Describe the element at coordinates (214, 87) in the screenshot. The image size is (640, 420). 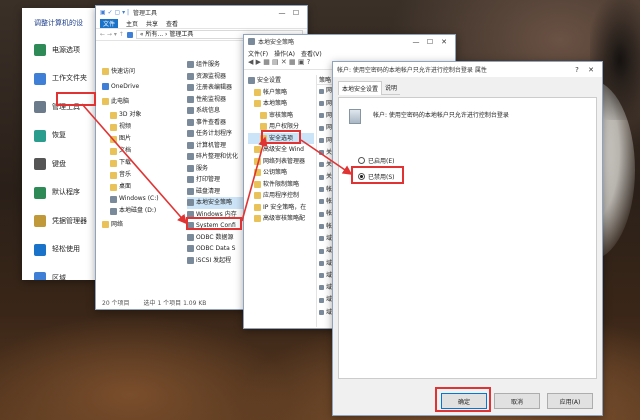
I see `file-label: 注册表编辑器` at that location.